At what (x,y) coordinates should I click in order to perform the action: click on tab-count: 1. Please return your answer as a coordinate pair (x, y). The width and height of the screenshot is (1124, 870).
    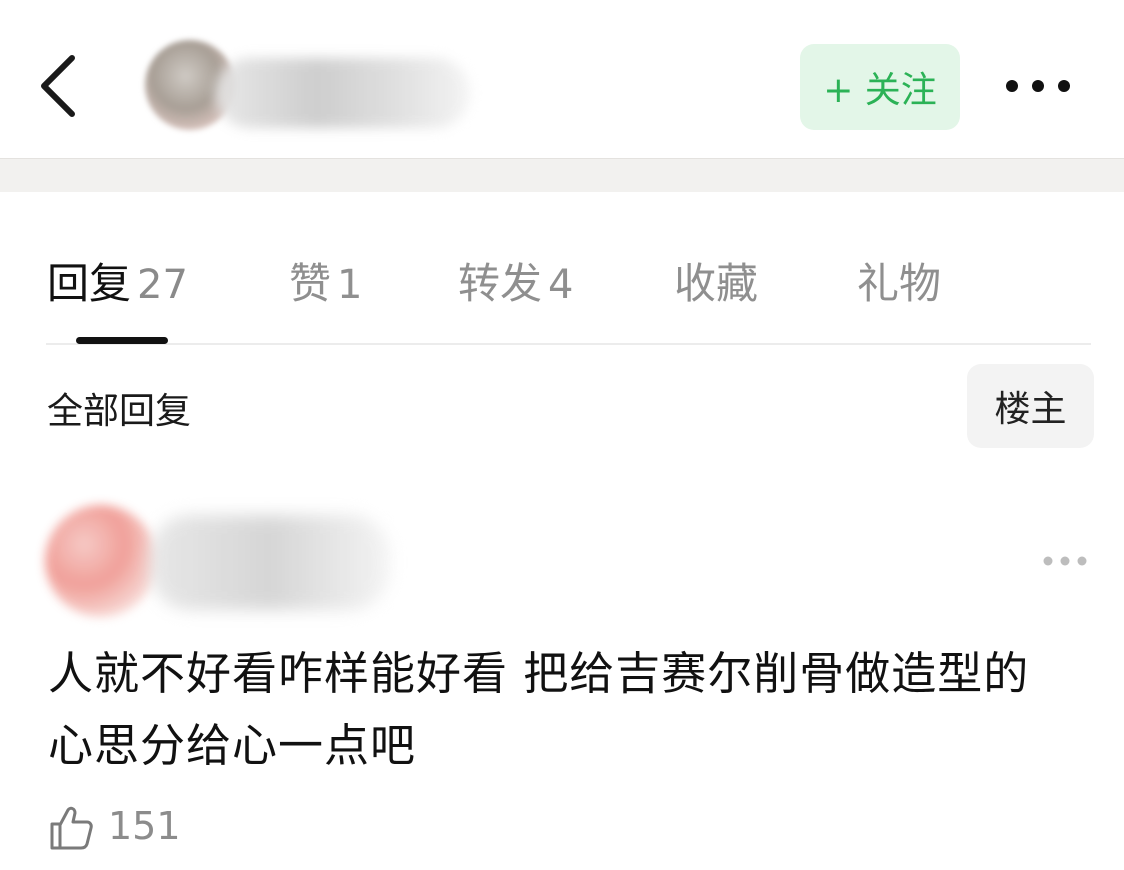
    Looking at the image, I should click on (350, 285).